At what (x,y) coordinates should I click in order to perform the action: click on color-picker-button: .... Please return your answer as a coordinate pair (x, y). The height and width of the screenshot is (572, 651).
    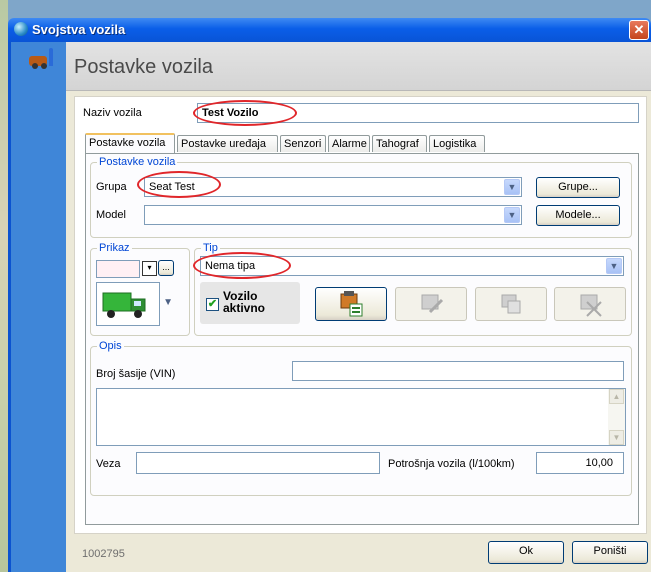
    Looking at the image, I should click on (166, 268).